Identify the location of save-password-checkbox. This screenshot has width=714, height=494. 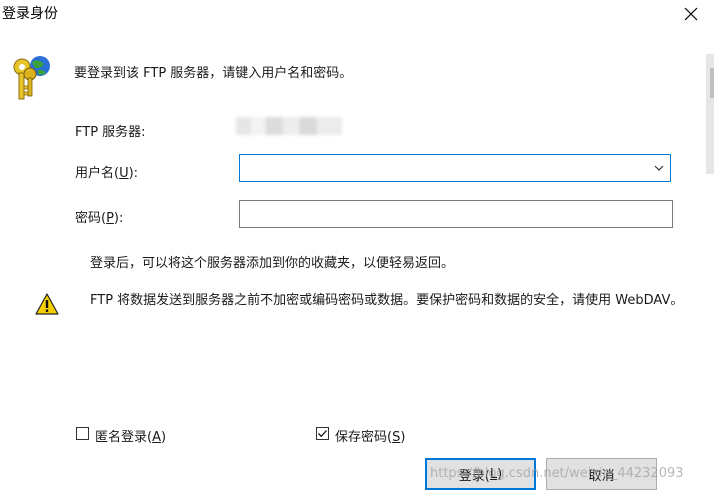
(322, 433).